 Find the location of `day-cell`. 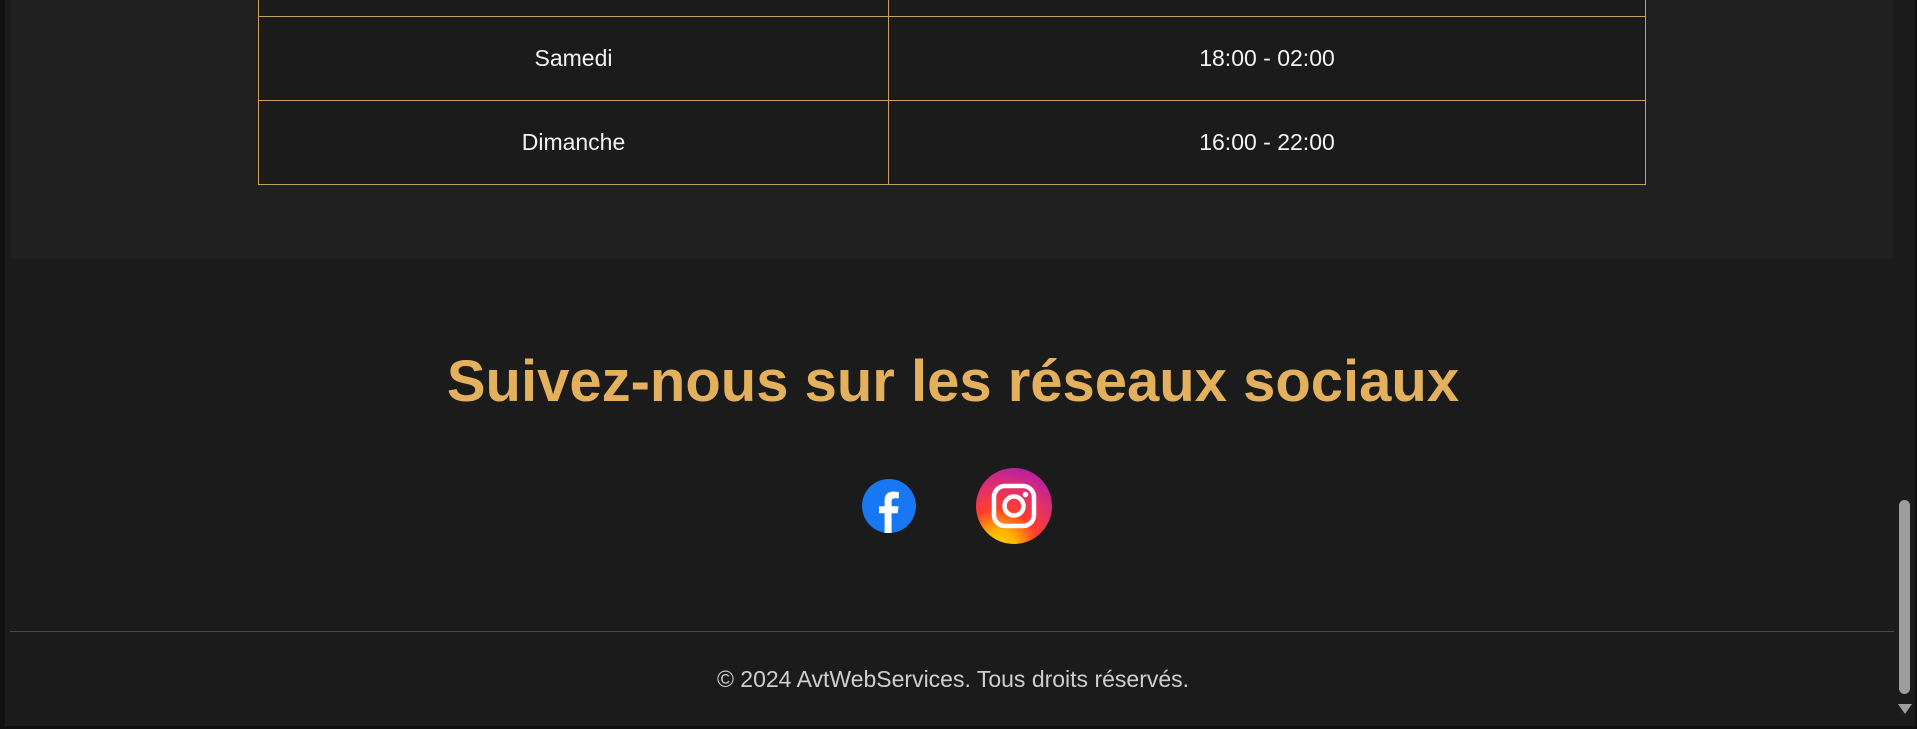

day-cell is located at coordinates (573, 8).